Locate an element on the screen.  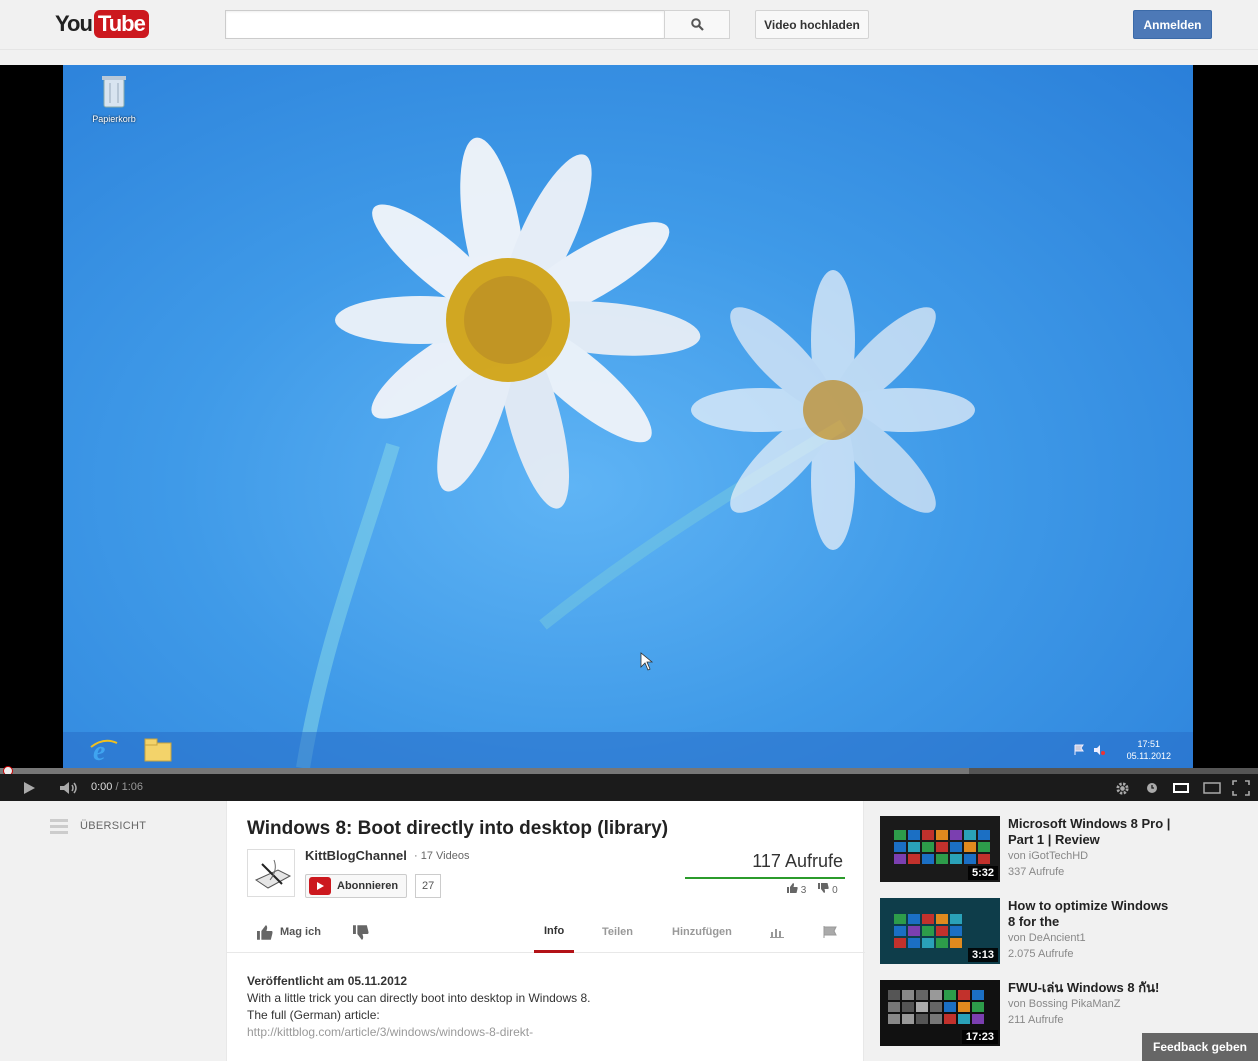
channel-avatar-icon is located at coordinates (271, 873).